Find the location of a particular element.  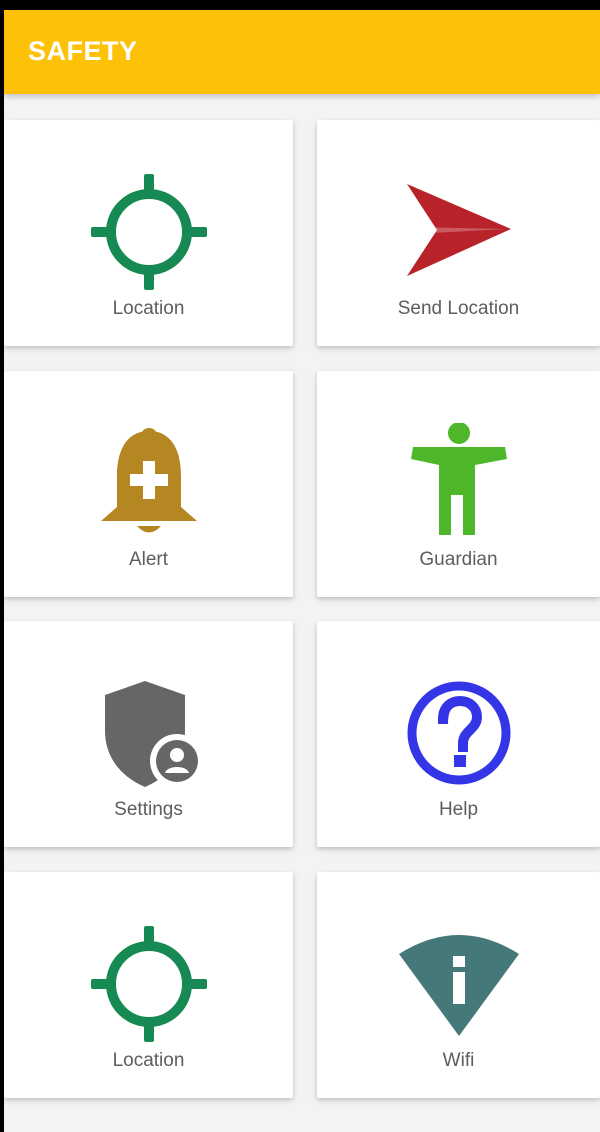

app-title: SAFETY is located at coordinates (83, 51).